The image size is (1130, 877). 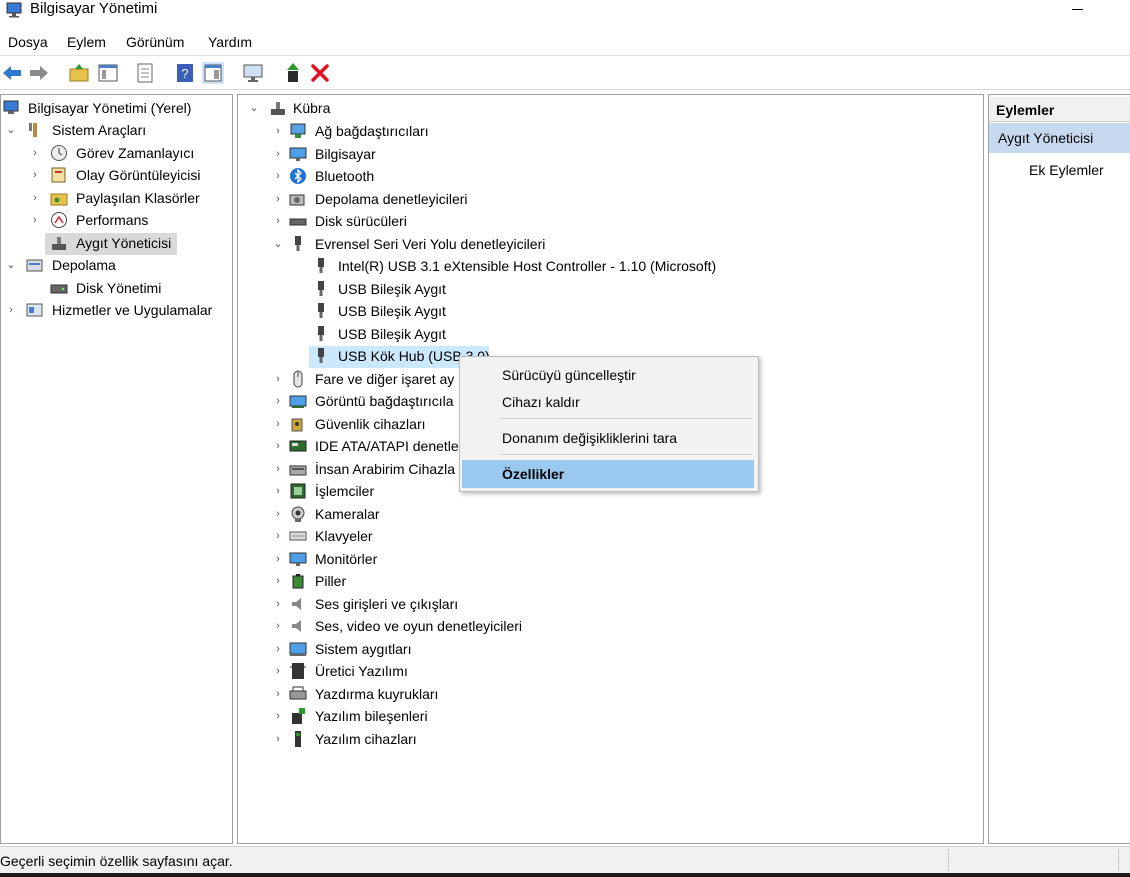 What do you see at coordinates (59, 153) in the screenshot?
I see `clock-icon` at bounding box center [59, 153].